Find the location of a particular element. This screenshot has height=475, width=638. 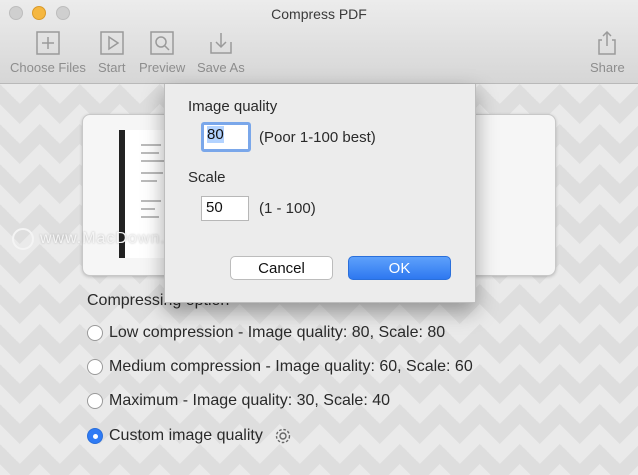

scale-label: Scale is located at coordinates (207, 177).